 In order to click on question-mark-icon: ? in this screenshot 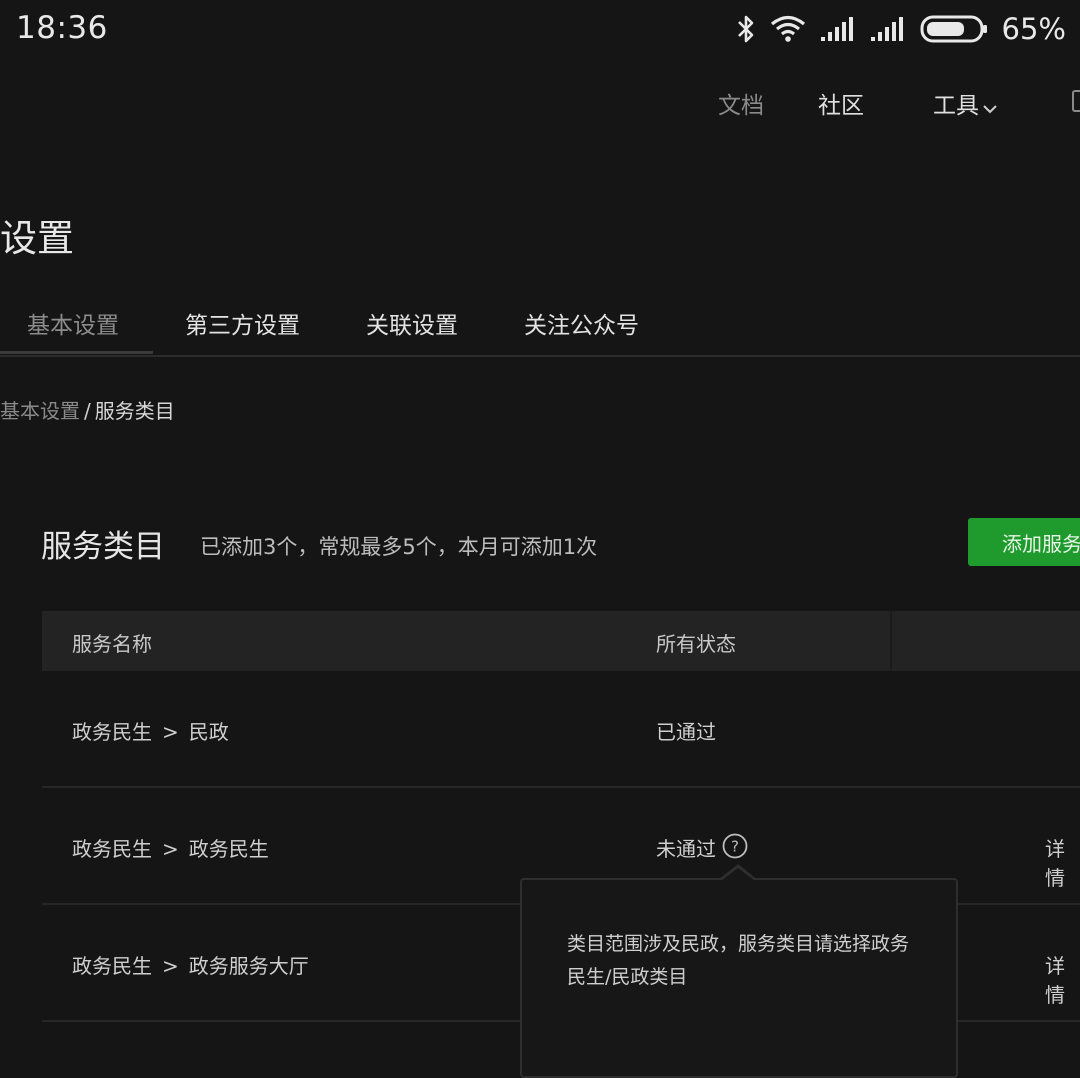, I will do `click(735, 848)`.